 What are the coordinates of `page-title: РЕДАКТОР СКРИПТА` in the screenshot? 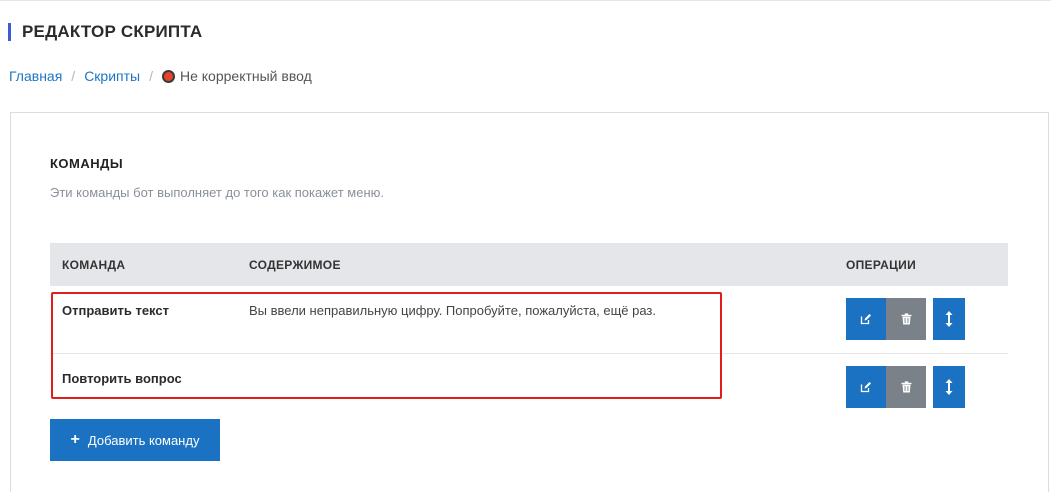 It's located at (112, 31).